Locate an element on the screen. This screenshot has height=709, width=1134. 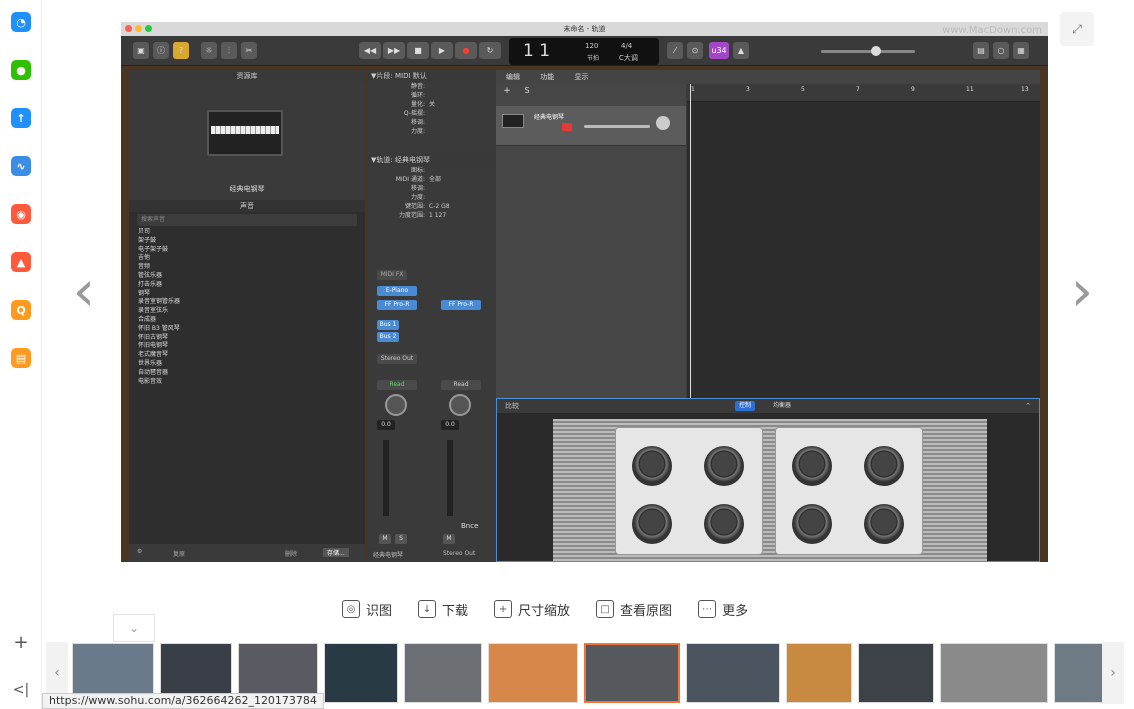
track-header: ▼轨道: 经典电钢琴 is located at coordinates (431, 160).